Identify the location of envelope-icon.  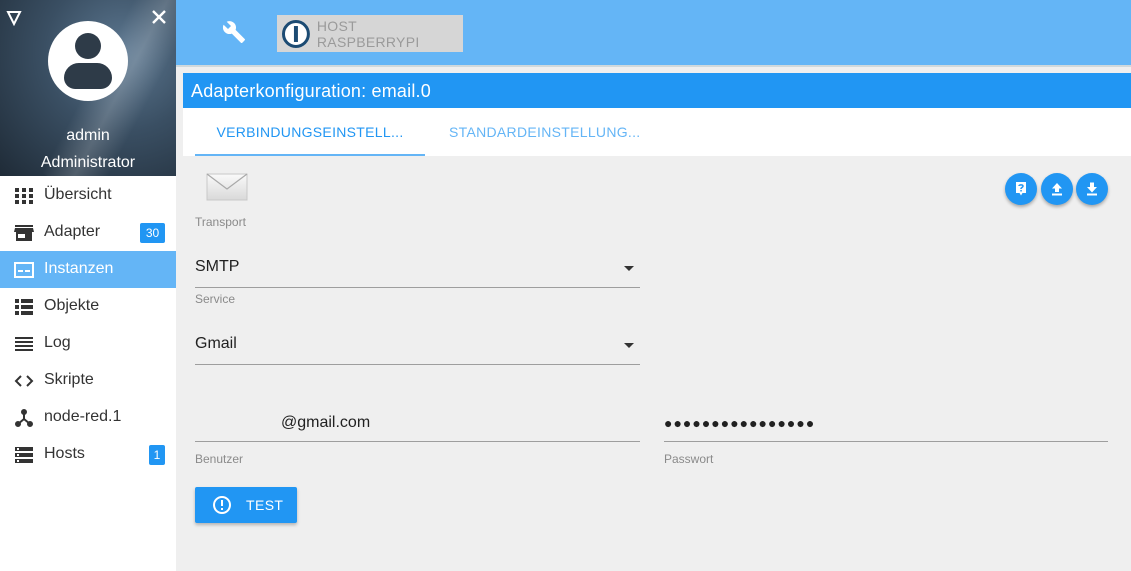
(227, 187).